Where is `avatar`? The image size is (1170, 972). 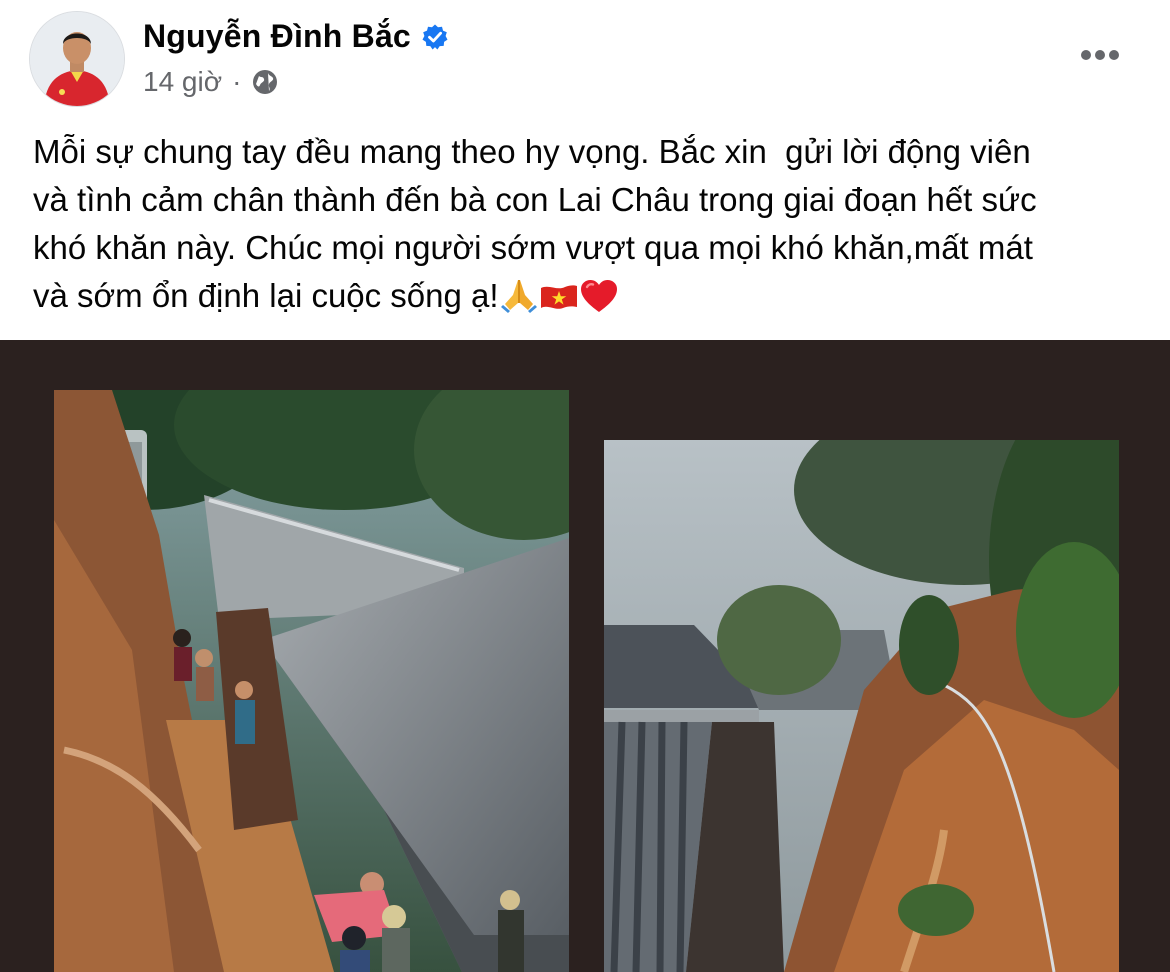
avatar is located at coordinates (77, 59).